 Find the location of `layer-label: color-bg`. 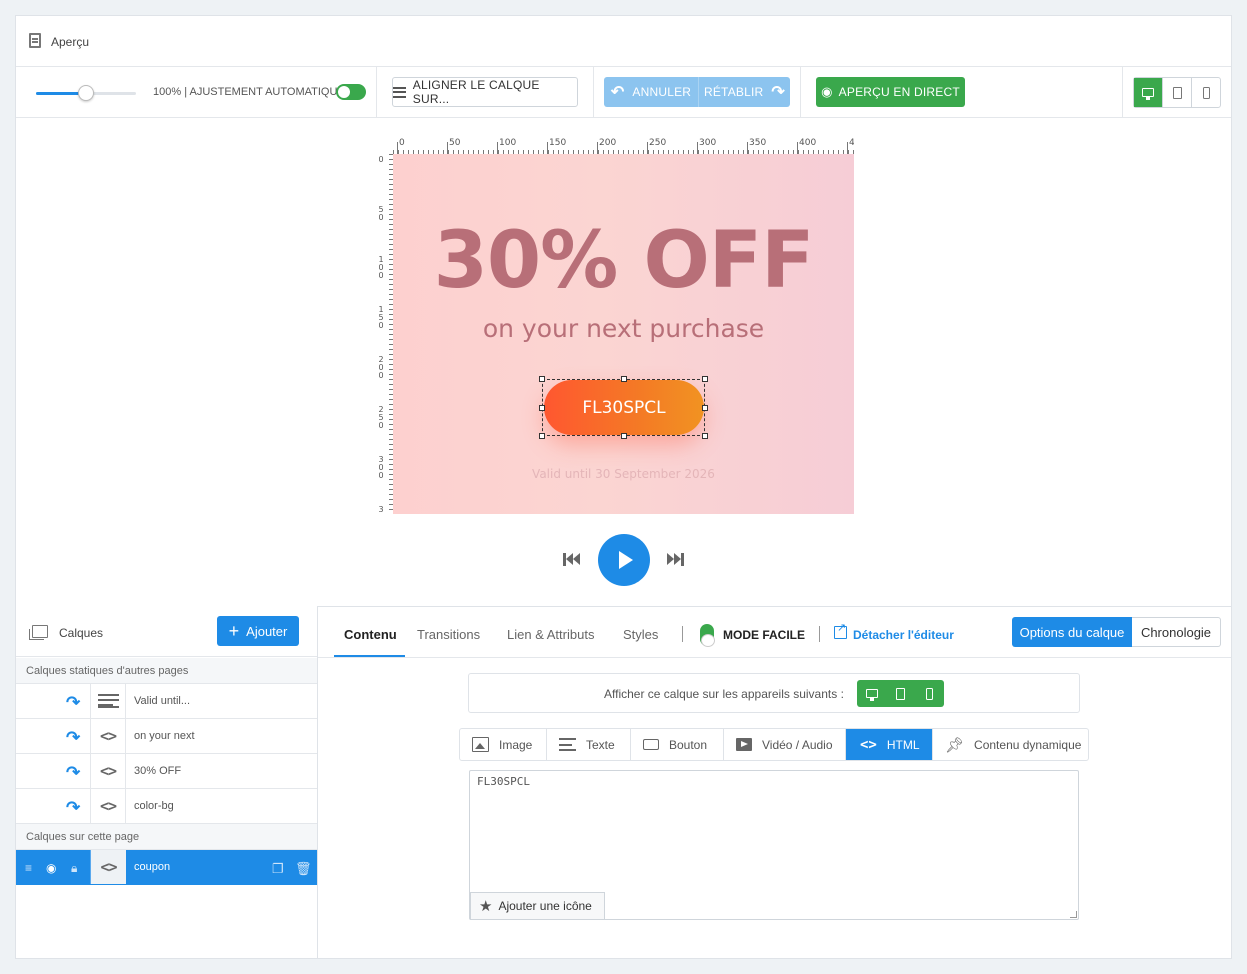

layer-label: color-bg is located at coordinates (154, 806).